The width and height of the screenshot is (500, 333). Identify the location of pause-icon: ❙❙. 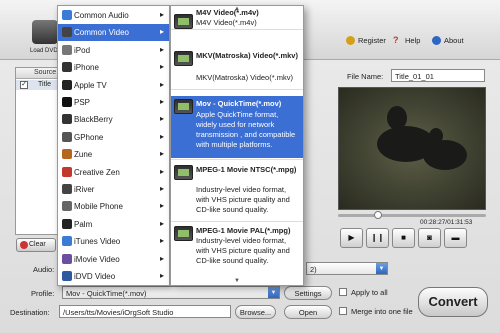
(377, 237).